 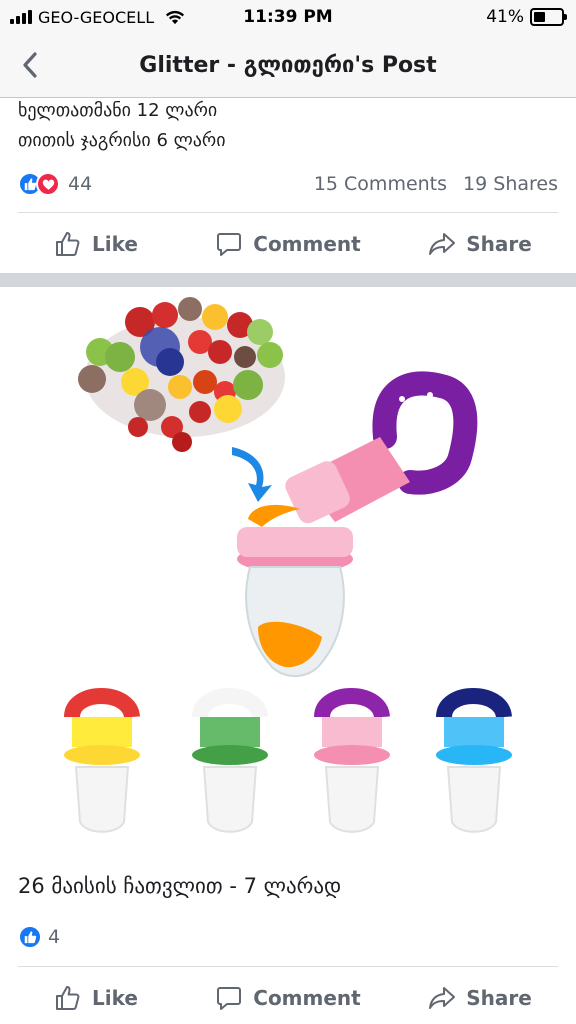 What do you see at coordinates (288, 184) in the screenshot?
I see `post-engagement-row: 44 15 Comments 19 Shares` at bounding box center [288, 184].